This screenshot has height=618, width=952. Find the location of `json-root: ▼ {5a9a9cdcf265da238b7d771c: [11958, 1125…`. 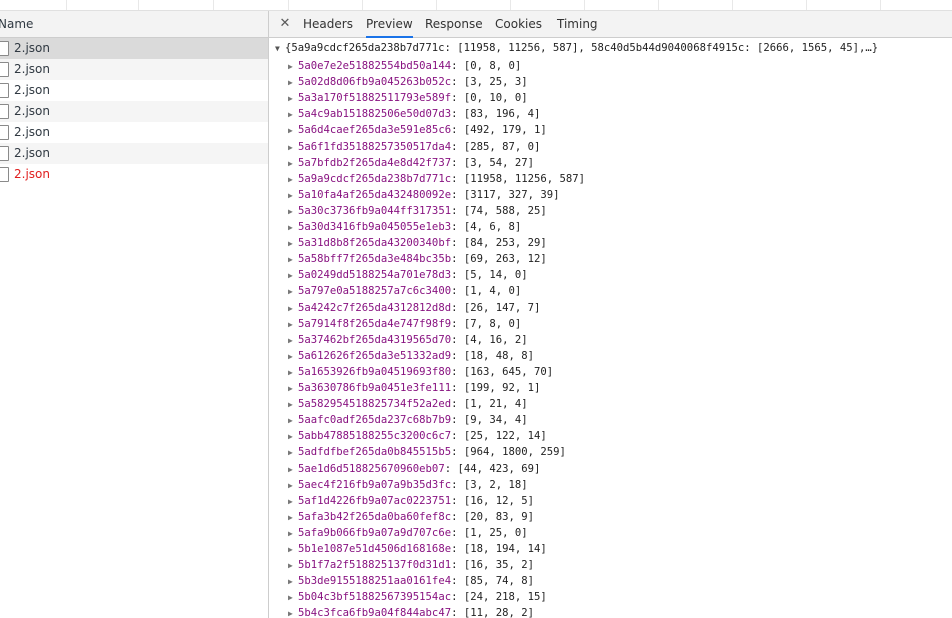

json-root: ▼ {5a9a9cdcf265da238b7d771c: [11958, 1125… is located at coordinates (576, 48).